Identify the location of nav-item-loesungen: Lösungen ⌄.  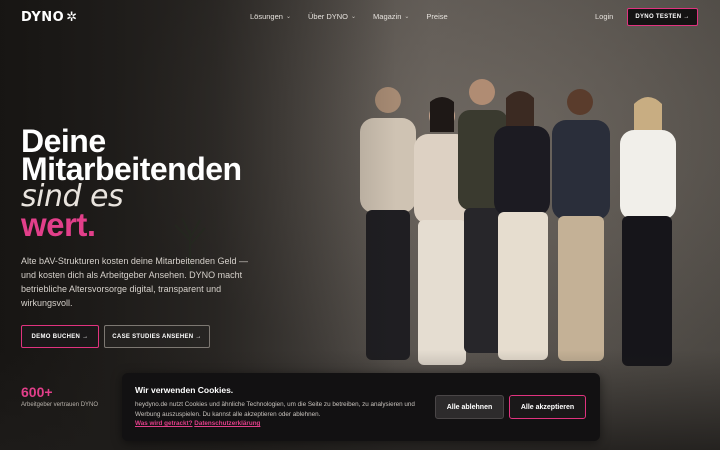
(270, 16).